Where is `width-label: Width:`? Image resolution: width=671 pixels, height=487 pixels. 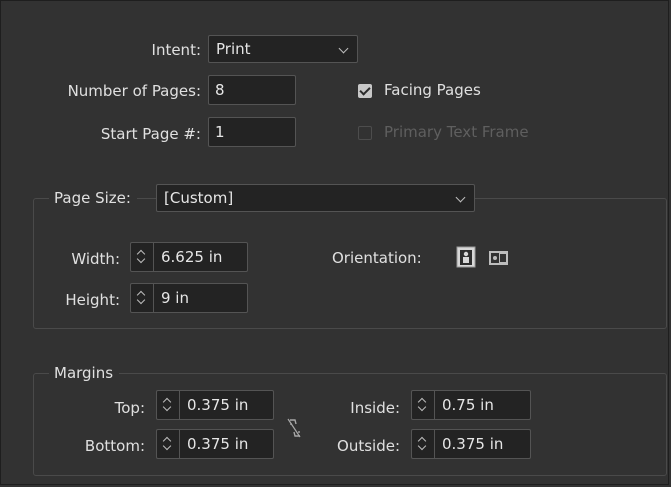
width-label: Width: is located at coordinates (95, 259).